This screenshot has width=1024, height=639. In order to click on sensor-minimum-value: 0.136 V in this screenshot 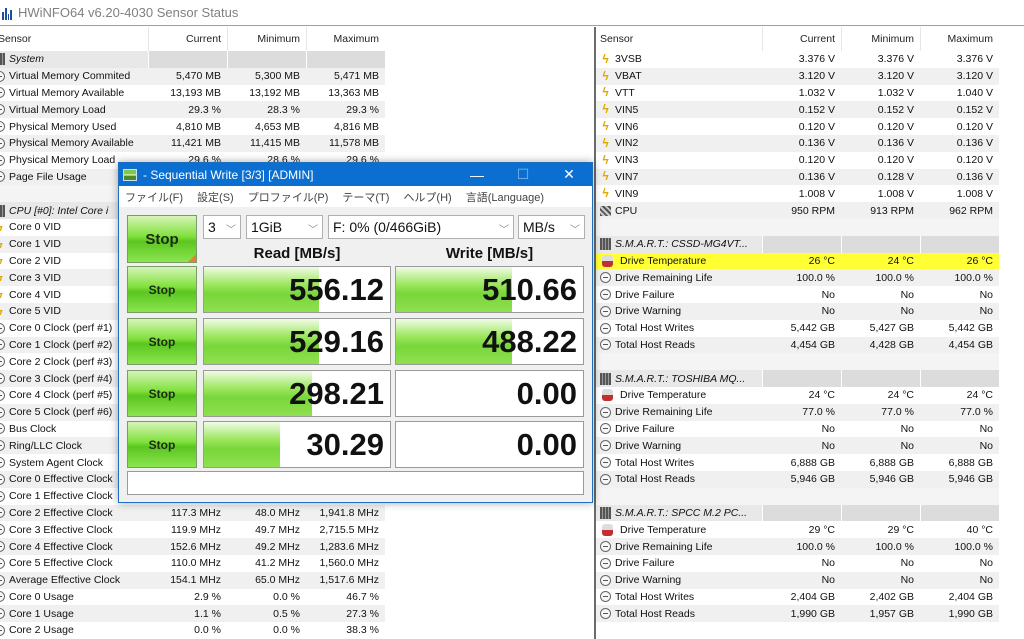, I will do `click(895, 143)`.